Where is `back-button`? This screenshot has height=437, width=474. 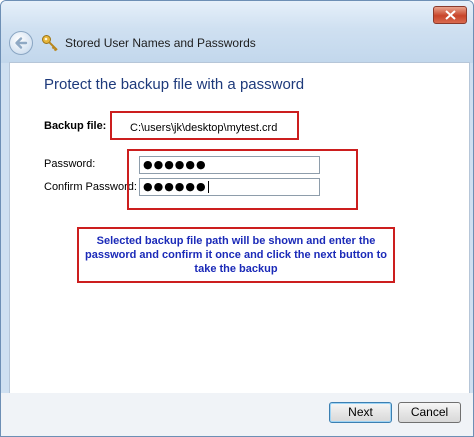
back-button is located at coordinates (21, 43).